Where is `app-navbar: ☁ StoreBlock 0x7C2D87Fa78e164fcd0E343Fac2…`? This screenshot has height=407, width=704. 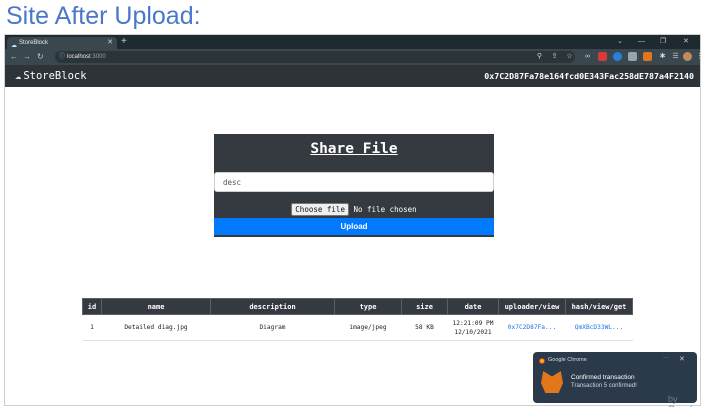
app-navbar: ☁ StoreBlock 0x7C2D87Fa78e164fcd0E343Fac2… is located at coordinates (352, 76).